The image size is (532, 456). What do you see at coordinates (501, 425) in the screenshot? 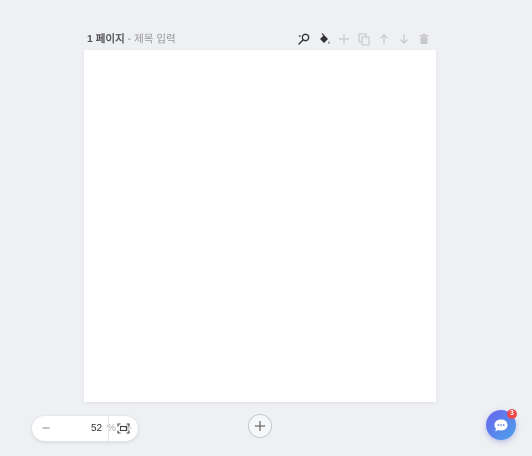
I see `chat-bubble-icon` at bounding box center [501, 425].